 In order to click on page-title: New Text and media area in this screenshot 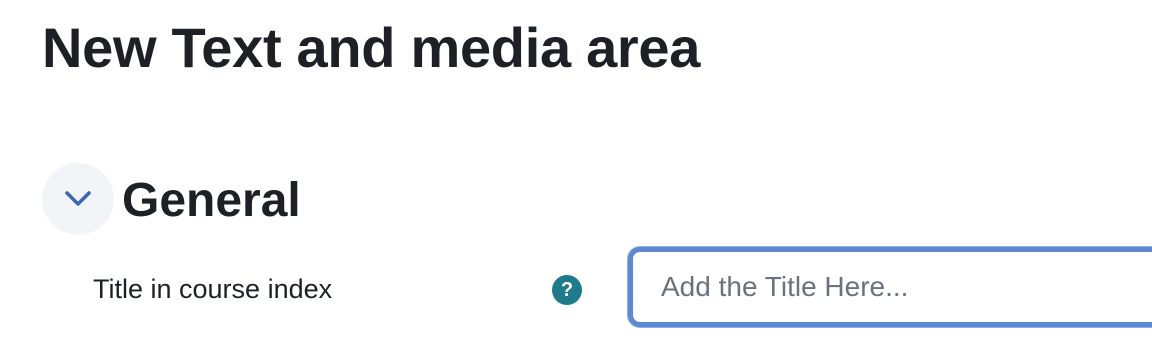, I will do `click(371, 47)`.